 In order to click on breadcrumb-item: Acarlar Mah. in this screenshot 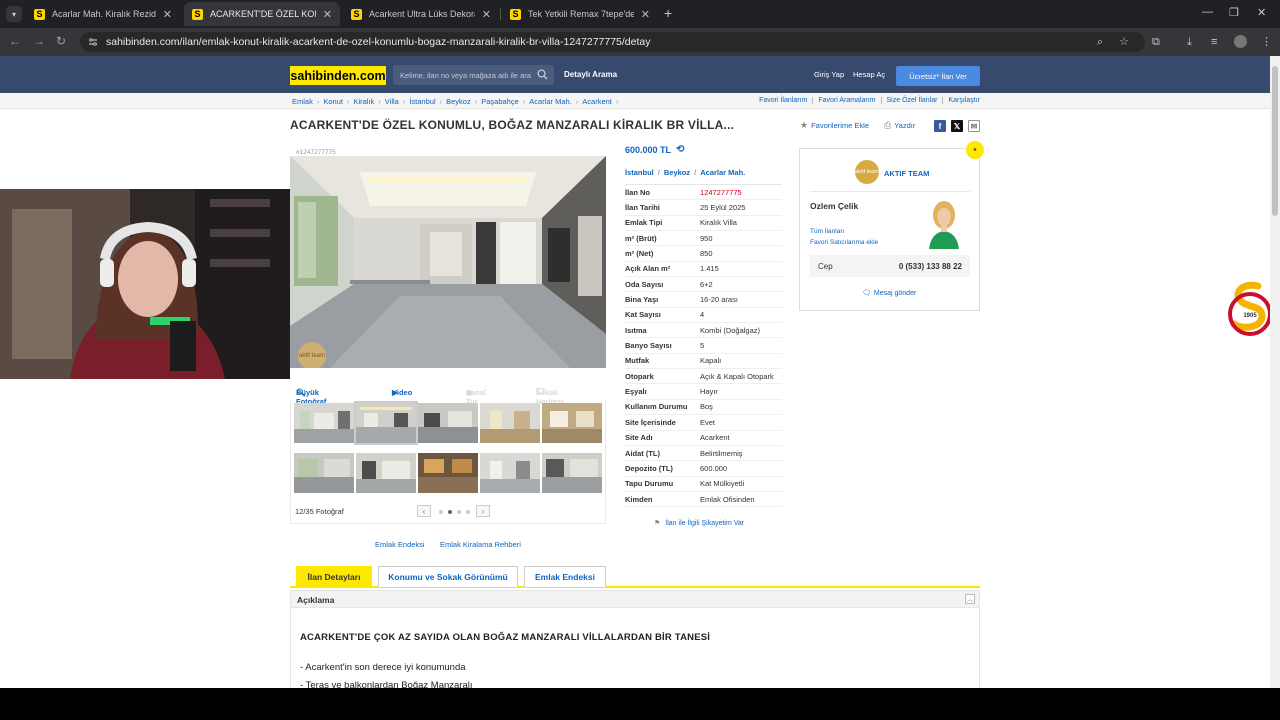, I will do `click(550, 101)`.